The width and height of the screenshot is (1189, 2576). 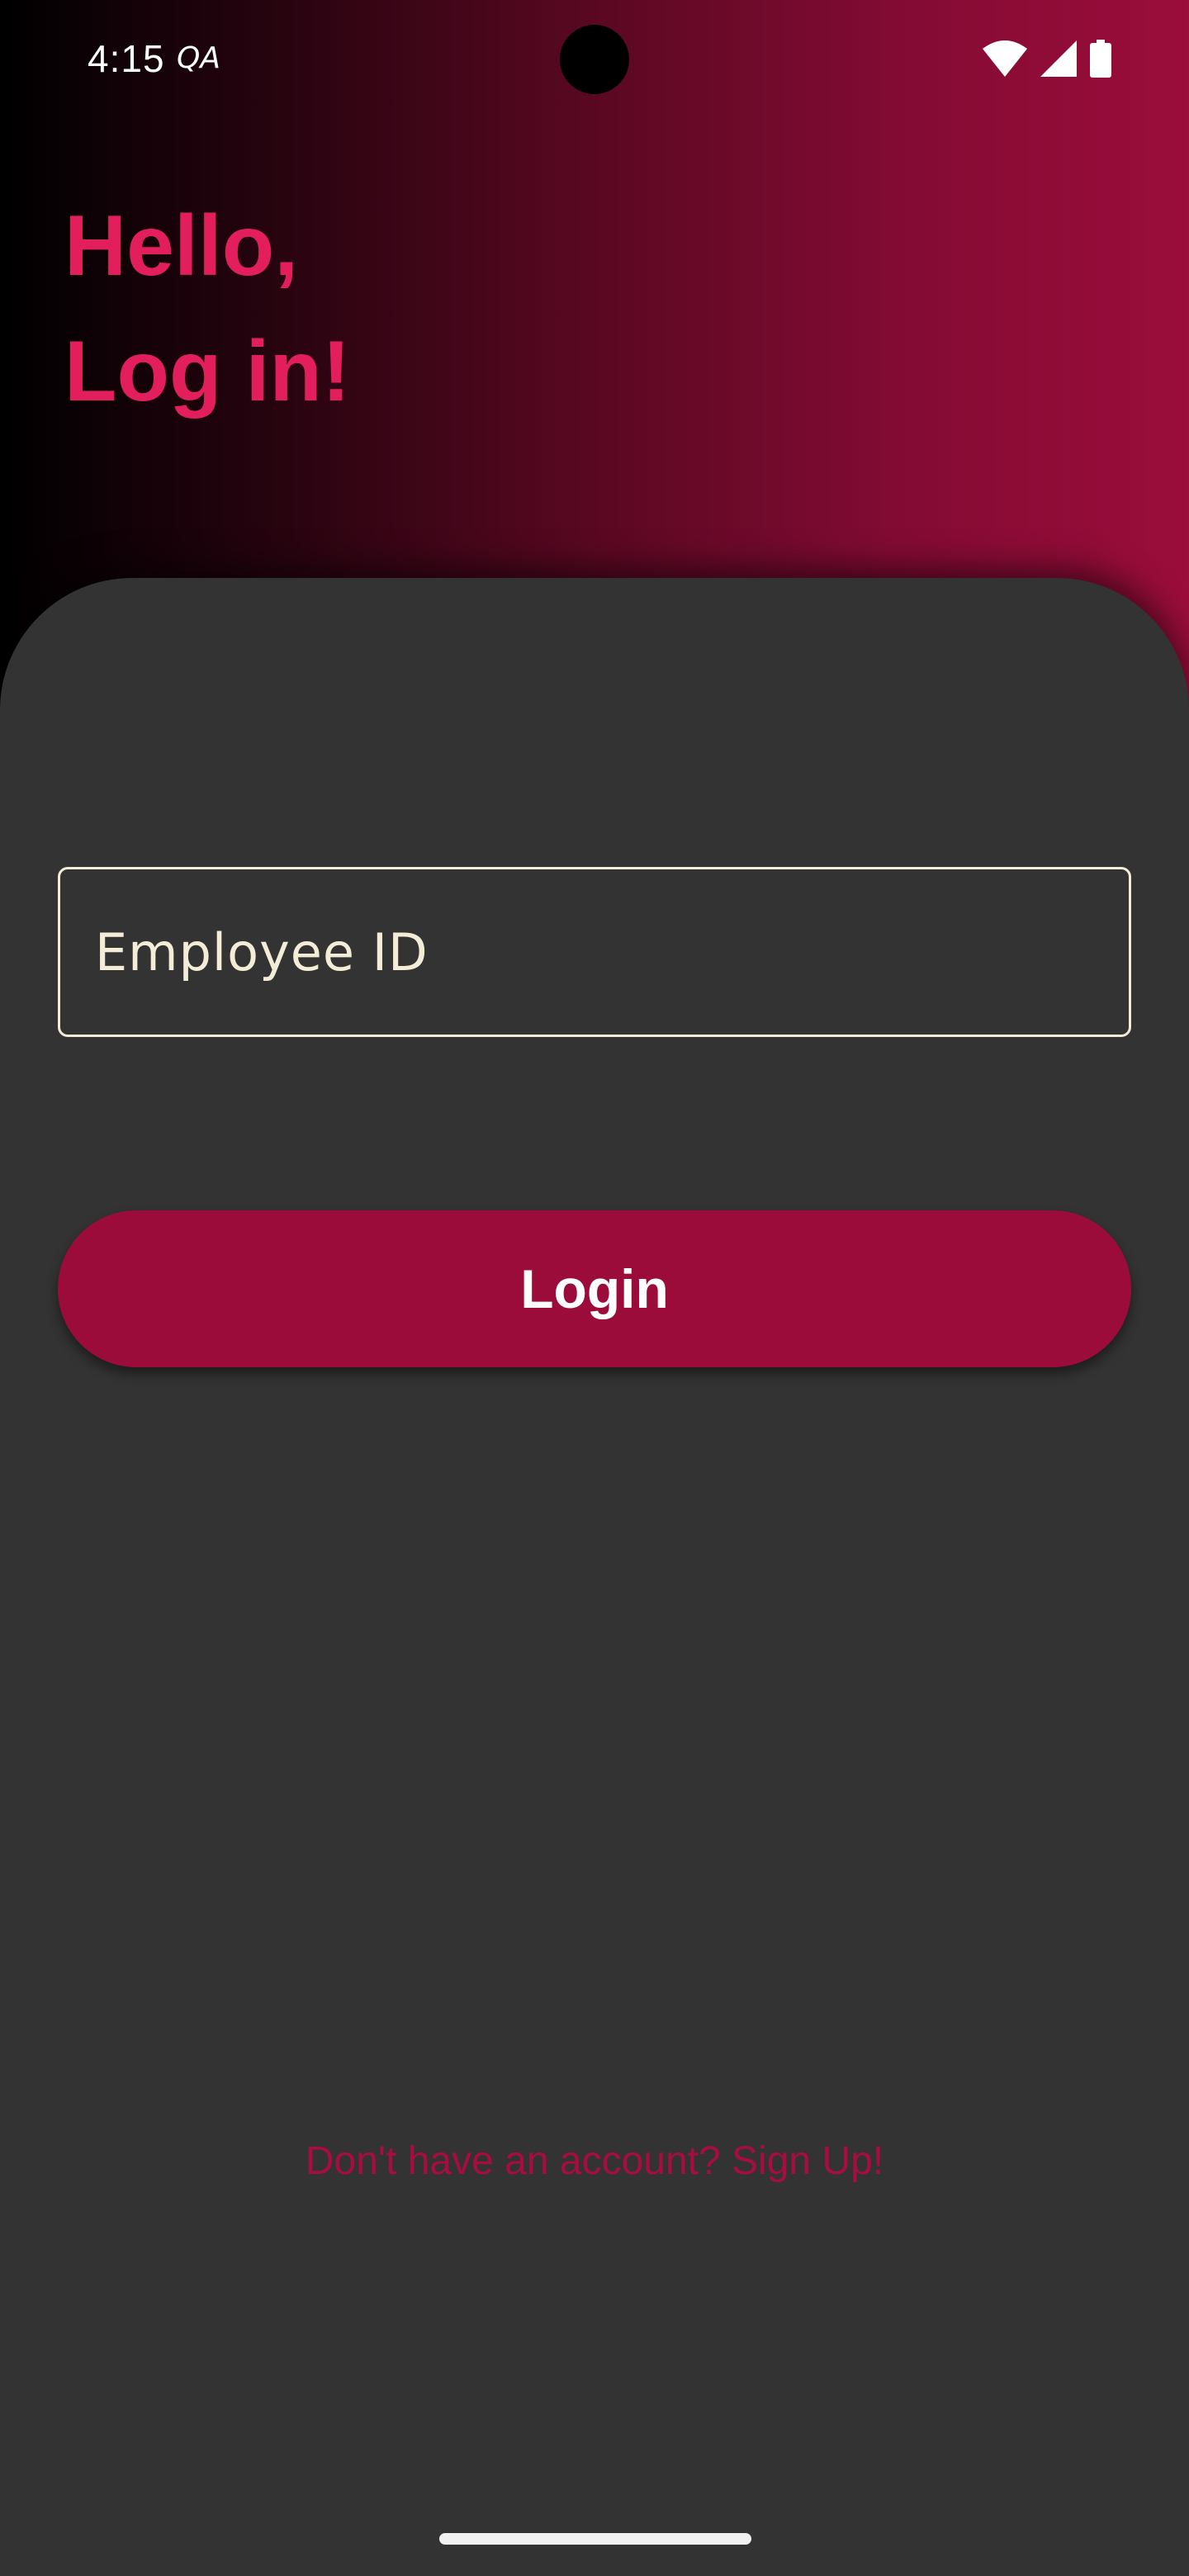 What do you see at coordinates (594, 952) in the screenshot?
I see `employee-id-field: Employee ID` at bounding box center [594, 952].